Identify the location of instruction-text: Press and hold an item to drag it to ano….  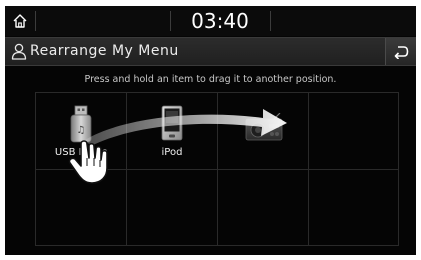
(210, 79).